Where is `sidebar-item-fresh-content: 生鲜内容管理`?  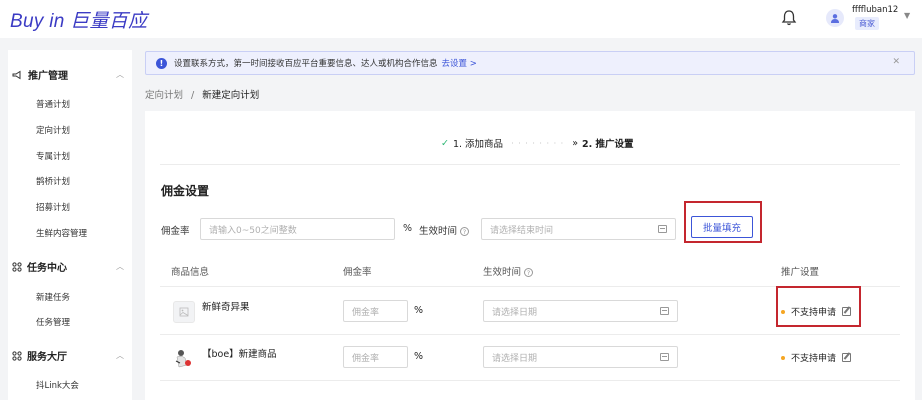 sidebar-item-fresh-content: 生鲜内容管理 is located at coordinates (61, 233).